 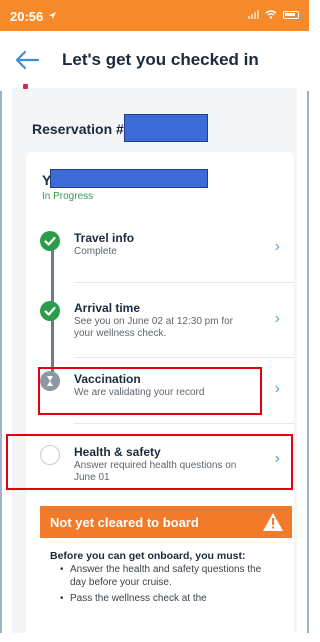 I want to click on status-bar: 20:56, so click(x=154, y=15).